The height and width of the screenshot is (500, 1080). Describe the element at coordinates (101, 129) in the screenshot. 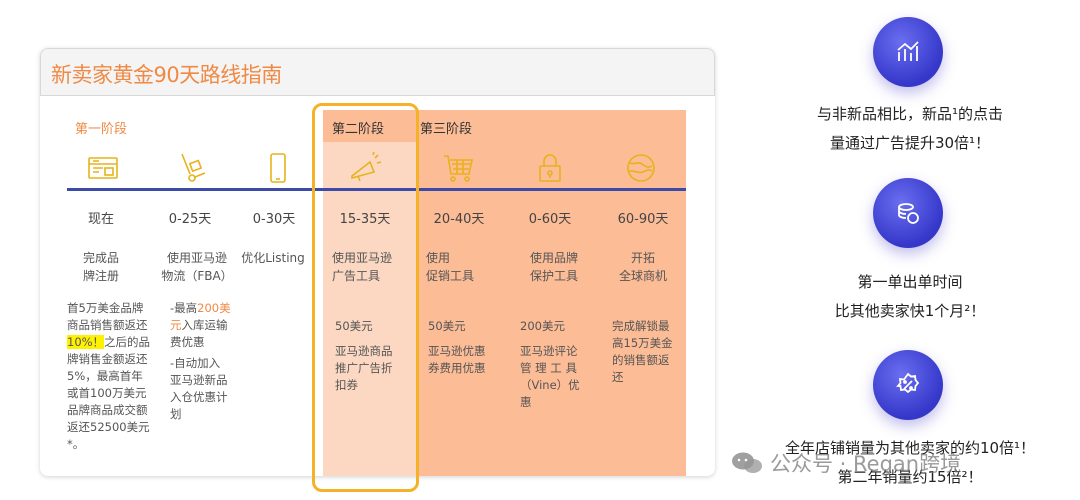

I see `stage-1-label: 第一阶段` at that location.